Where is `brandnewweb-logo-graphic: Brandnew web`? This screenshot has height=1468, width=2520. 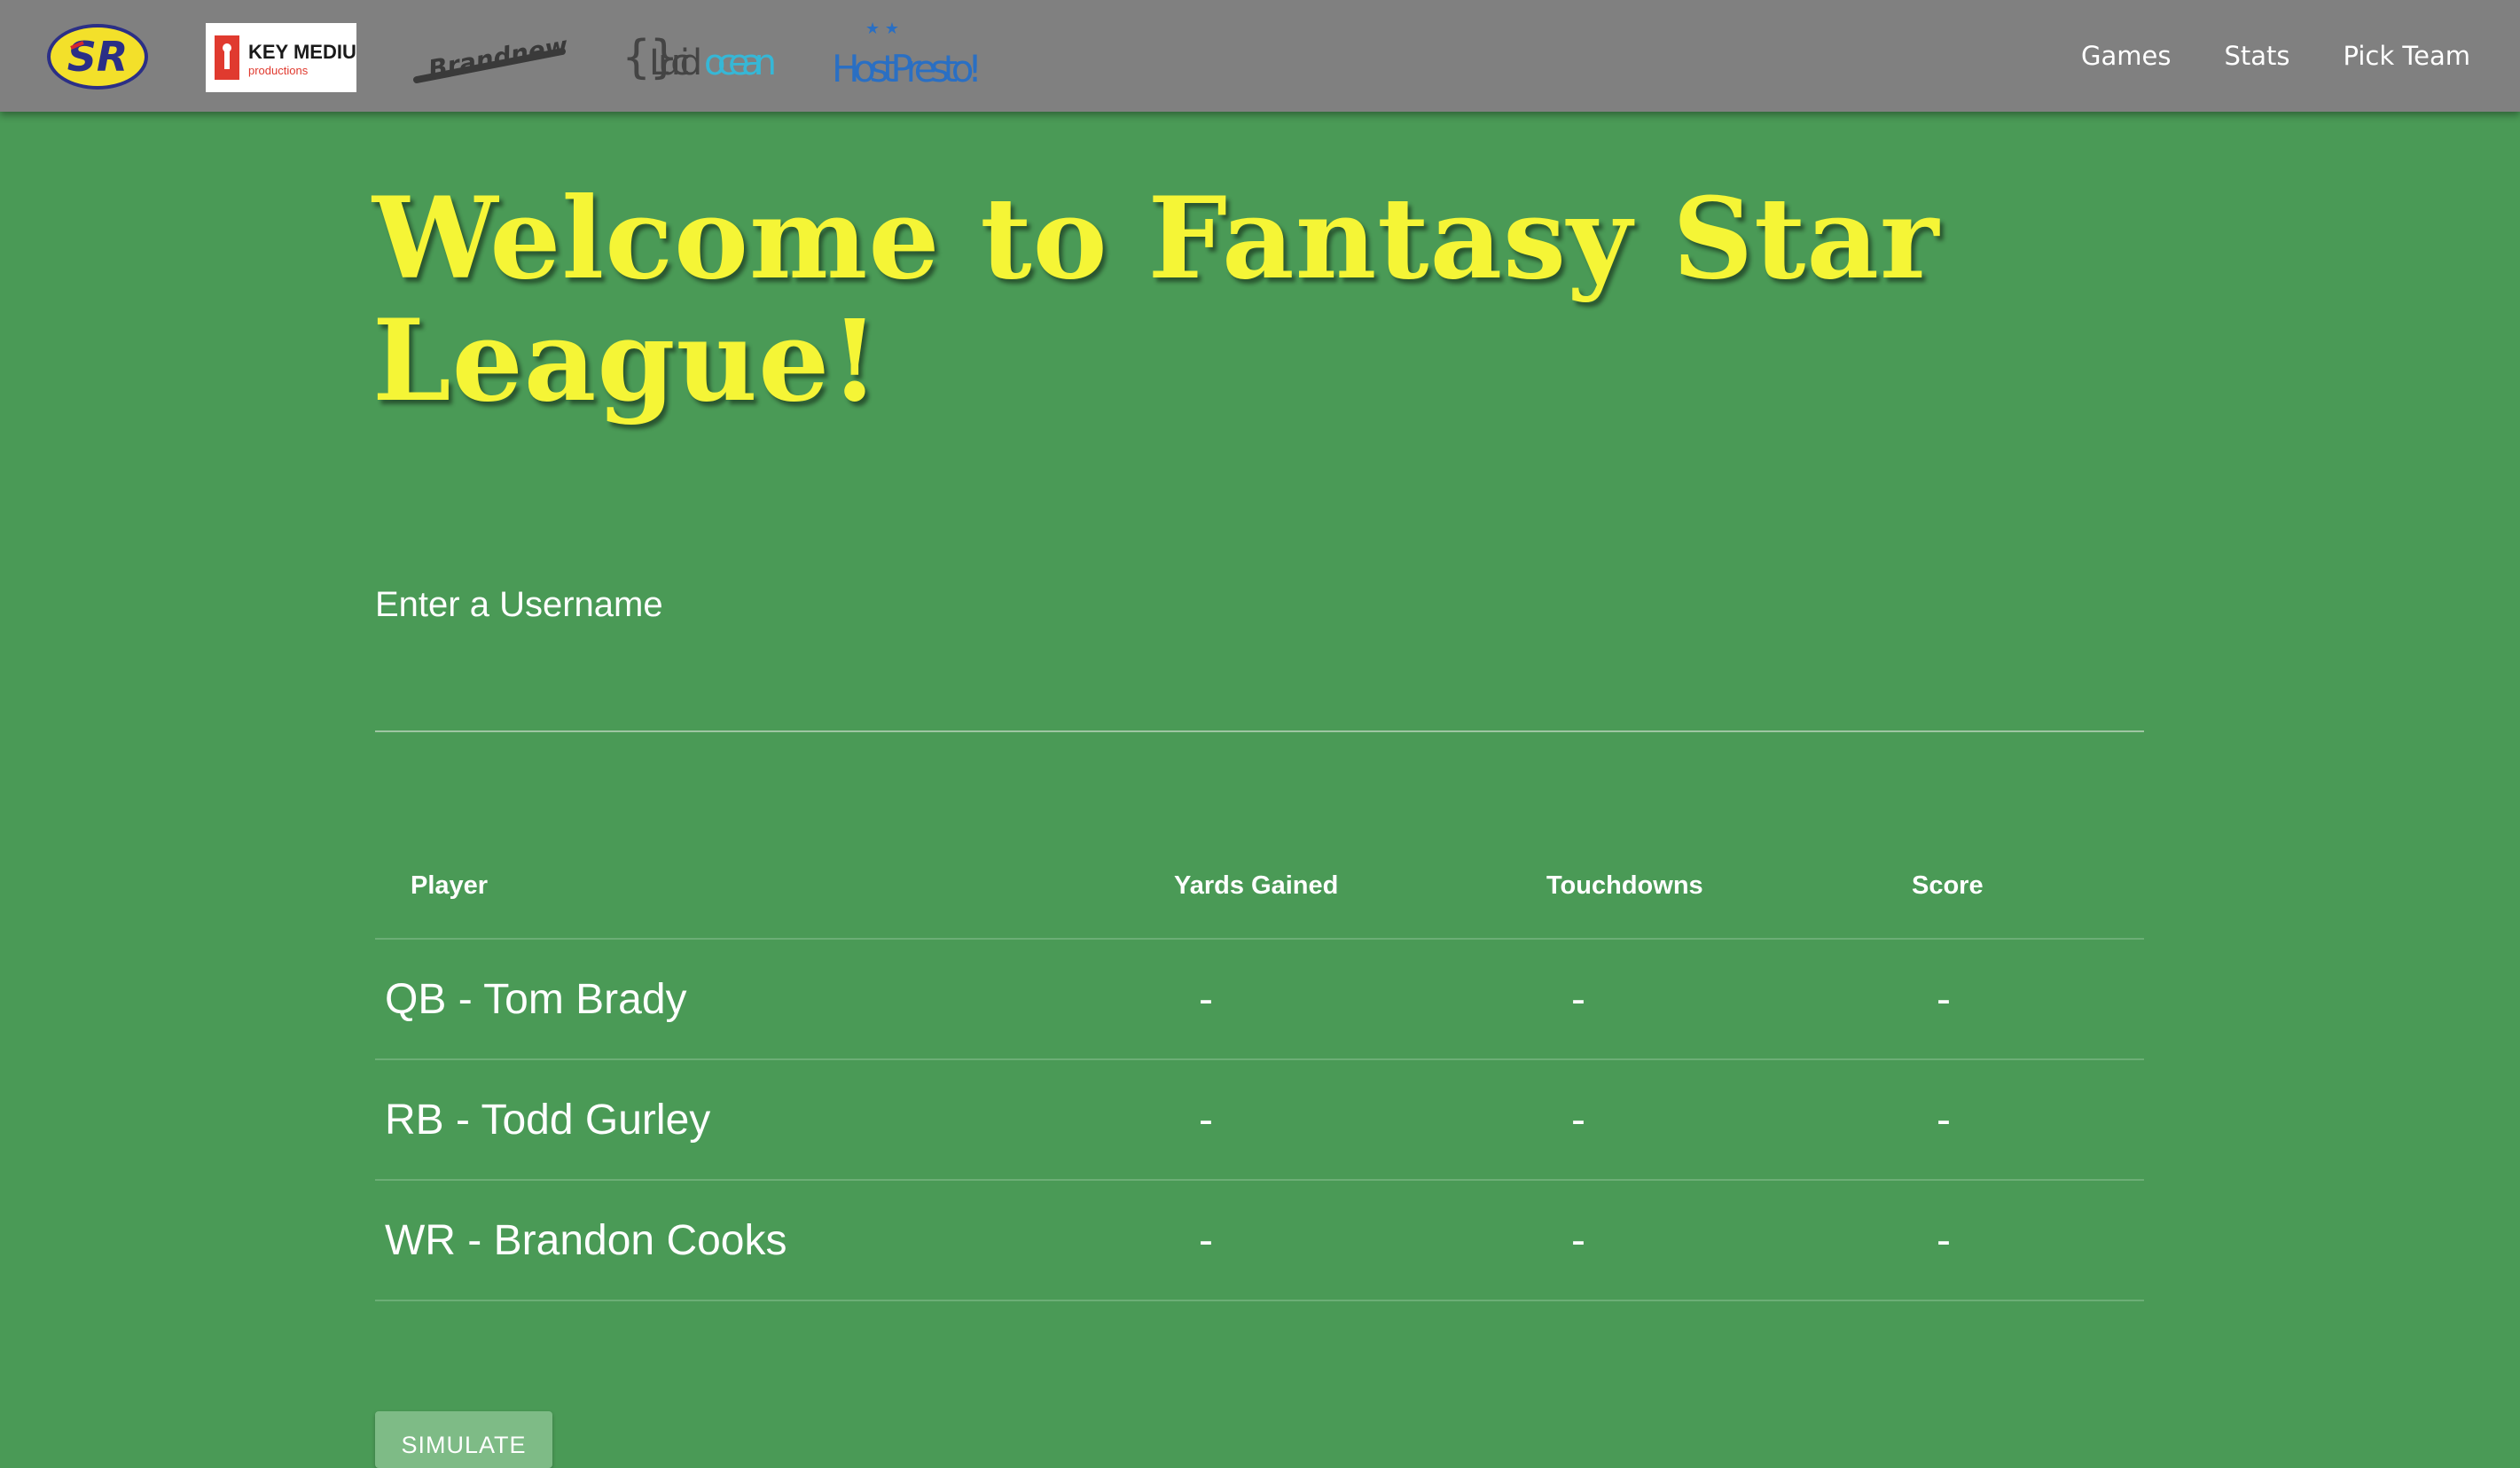
brandnewweb-logo-graphic: Brandnew web is located at coordinates (491, 53).